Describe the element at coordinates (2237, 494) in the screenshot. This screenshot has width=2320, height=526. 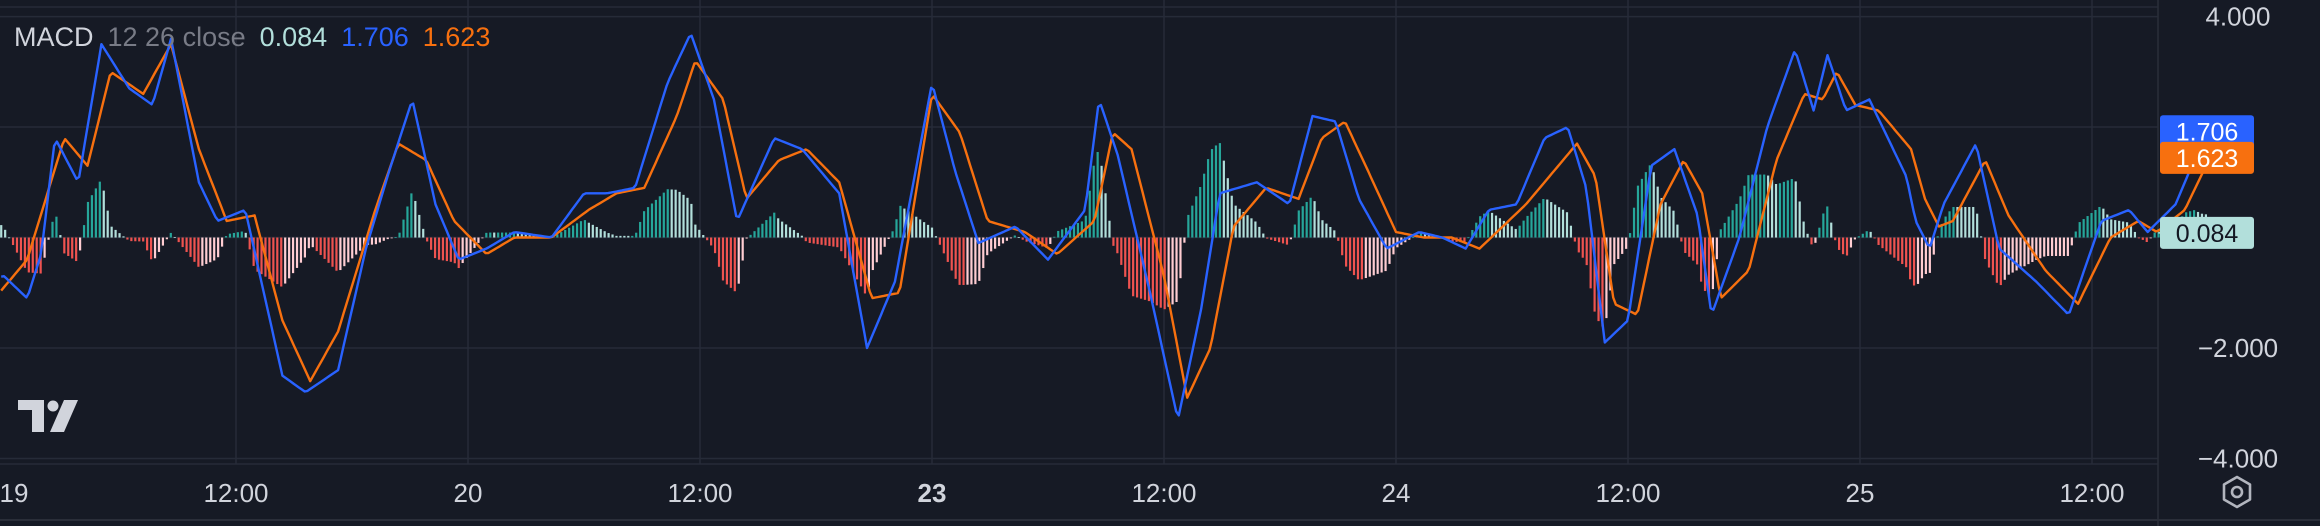
I see `gear-icon` at that location.